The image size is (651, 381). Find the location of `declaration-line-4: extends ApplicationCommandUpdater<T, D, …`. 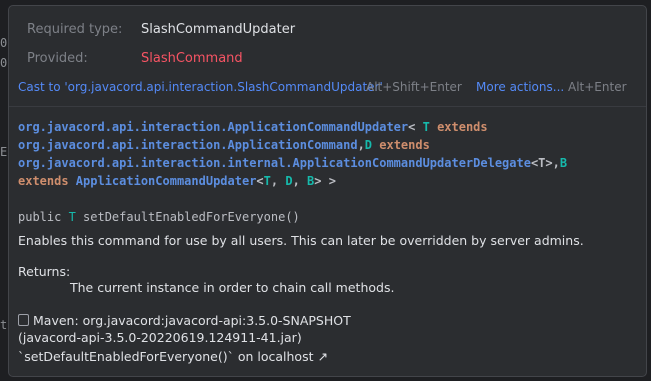

declaration-line-4: extends ApplicationCommandUpdater<T, D, … is located at coordinates (177, 181).